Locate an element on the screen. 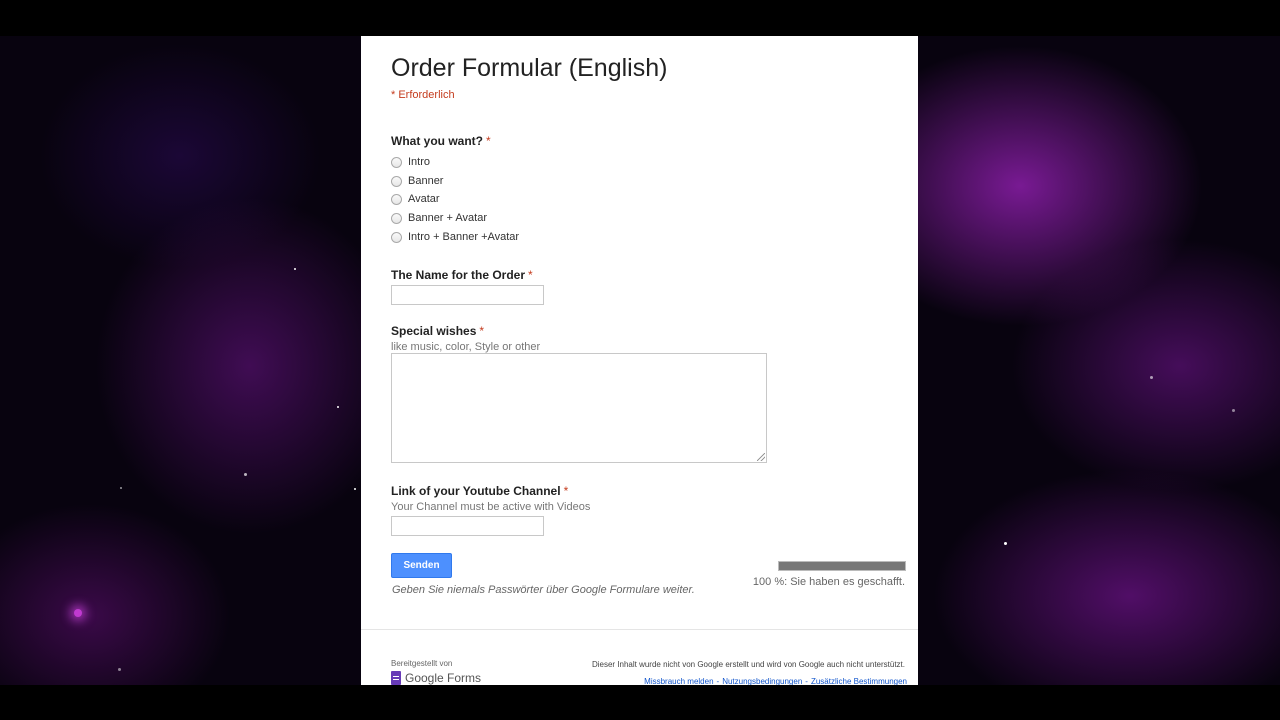  radio-option-label: Intro + Banner +Avatar is located at coordinates (464, 237).